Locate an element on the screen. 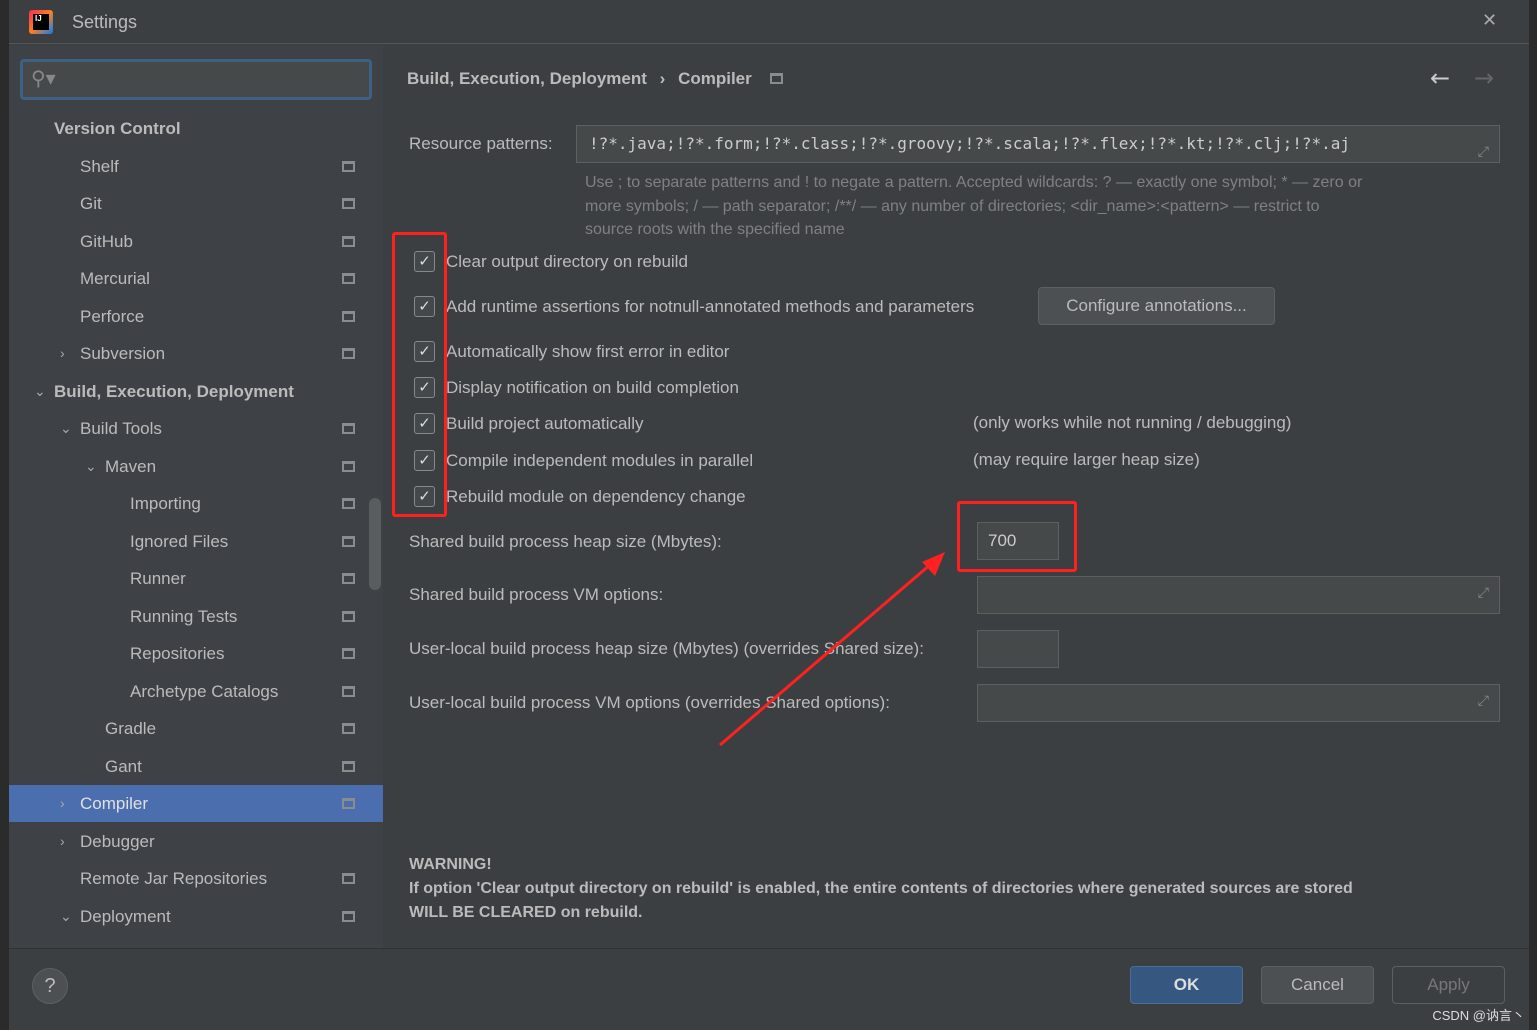 The width and height of the screenshot is (1537, 1030). breadcrumb: Build, Execution, Deployment › Compiler is located at coordinates (595, 79).